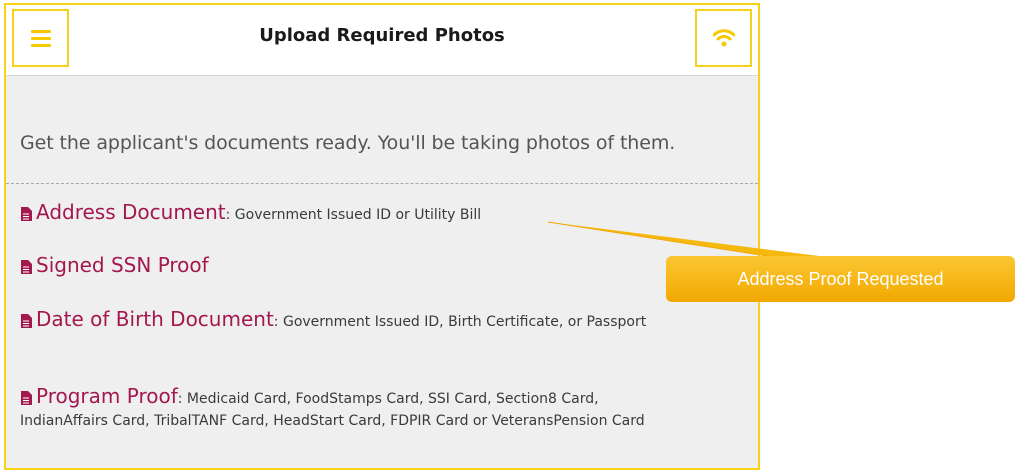 This screenshot has height=476, width=1019. What do you see at coordinates (40, 38) in the screenshot?
I see `menu-button` at bounding box center [40, 38].